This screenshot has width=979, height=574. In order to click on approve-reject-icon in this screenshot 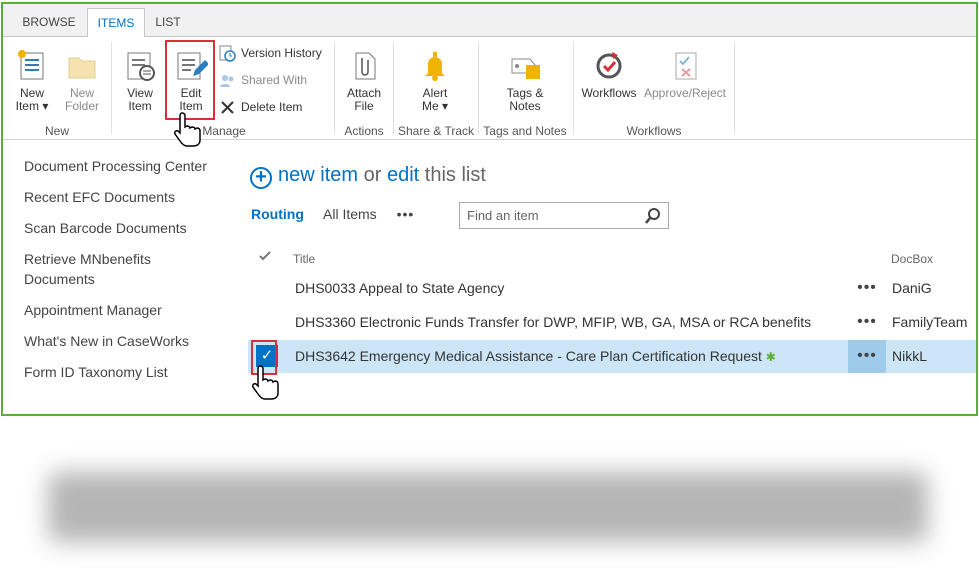, I will do `click(685, 66)`.